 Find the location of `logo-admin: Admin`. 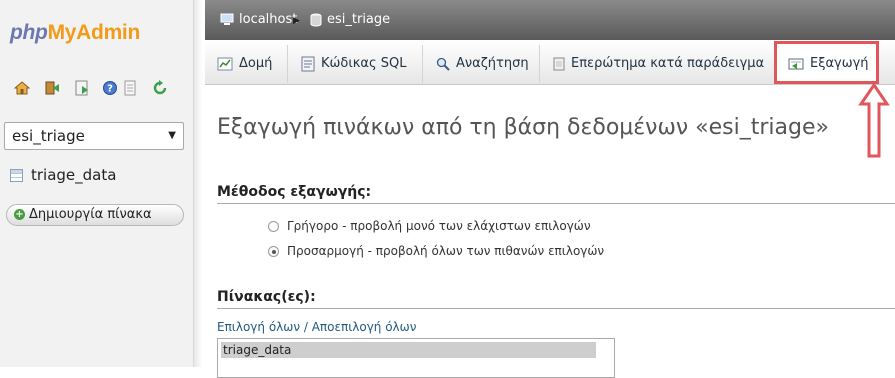

logo-admin: Admin is located at coordinates (108, 32).